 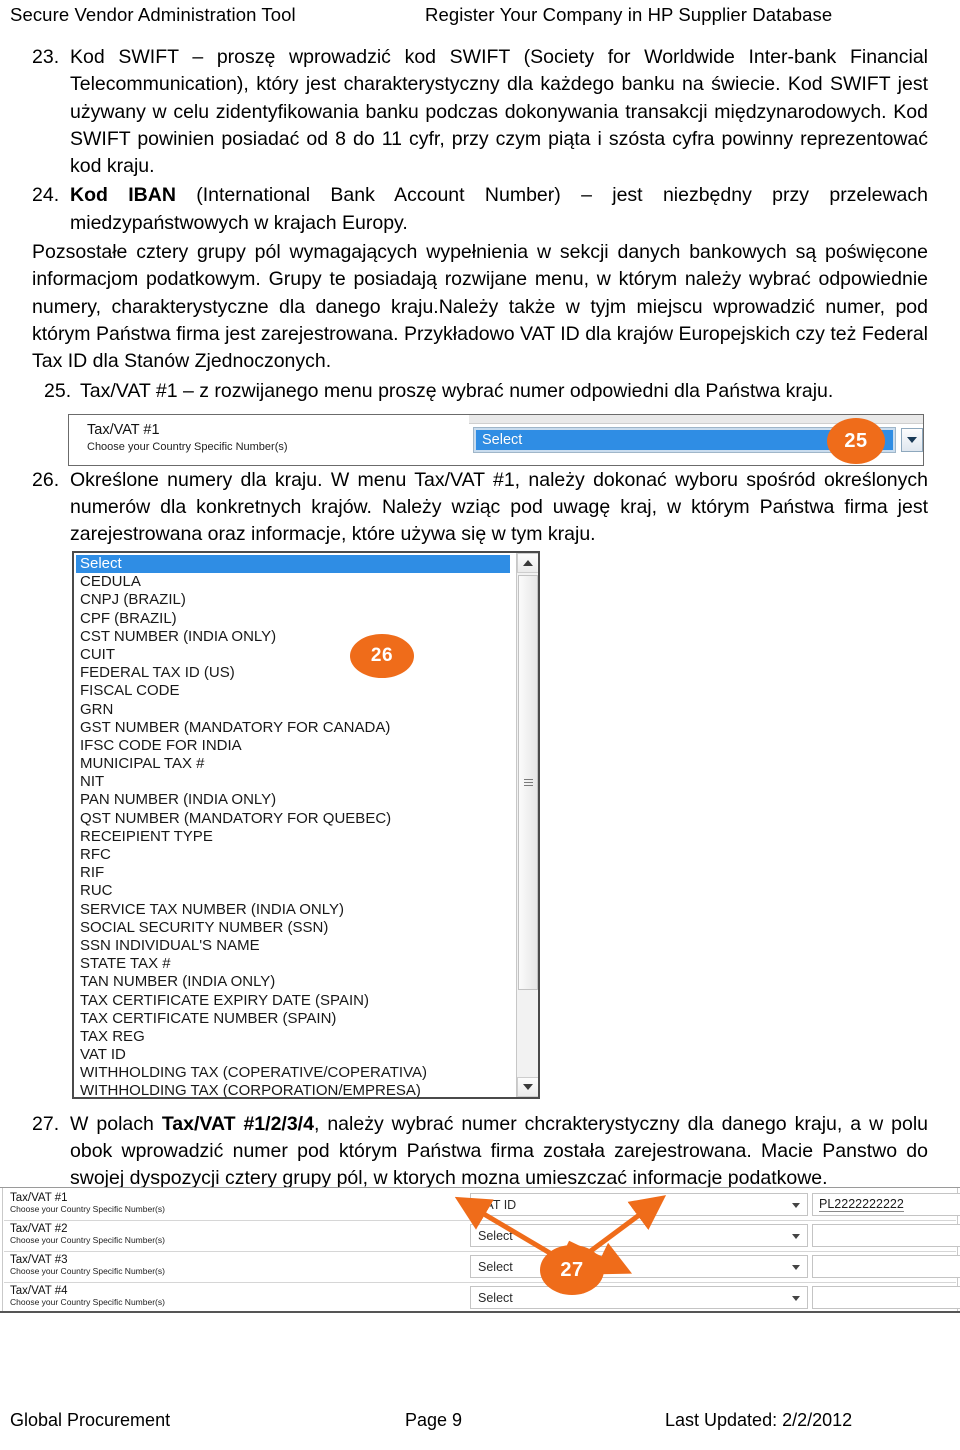 What do you see at coordinates (237, 1123) in the screenshot?
I see `list-item-27-bold: Tax/VAT #1/2/3/4` at bounding box center [237, 1123].